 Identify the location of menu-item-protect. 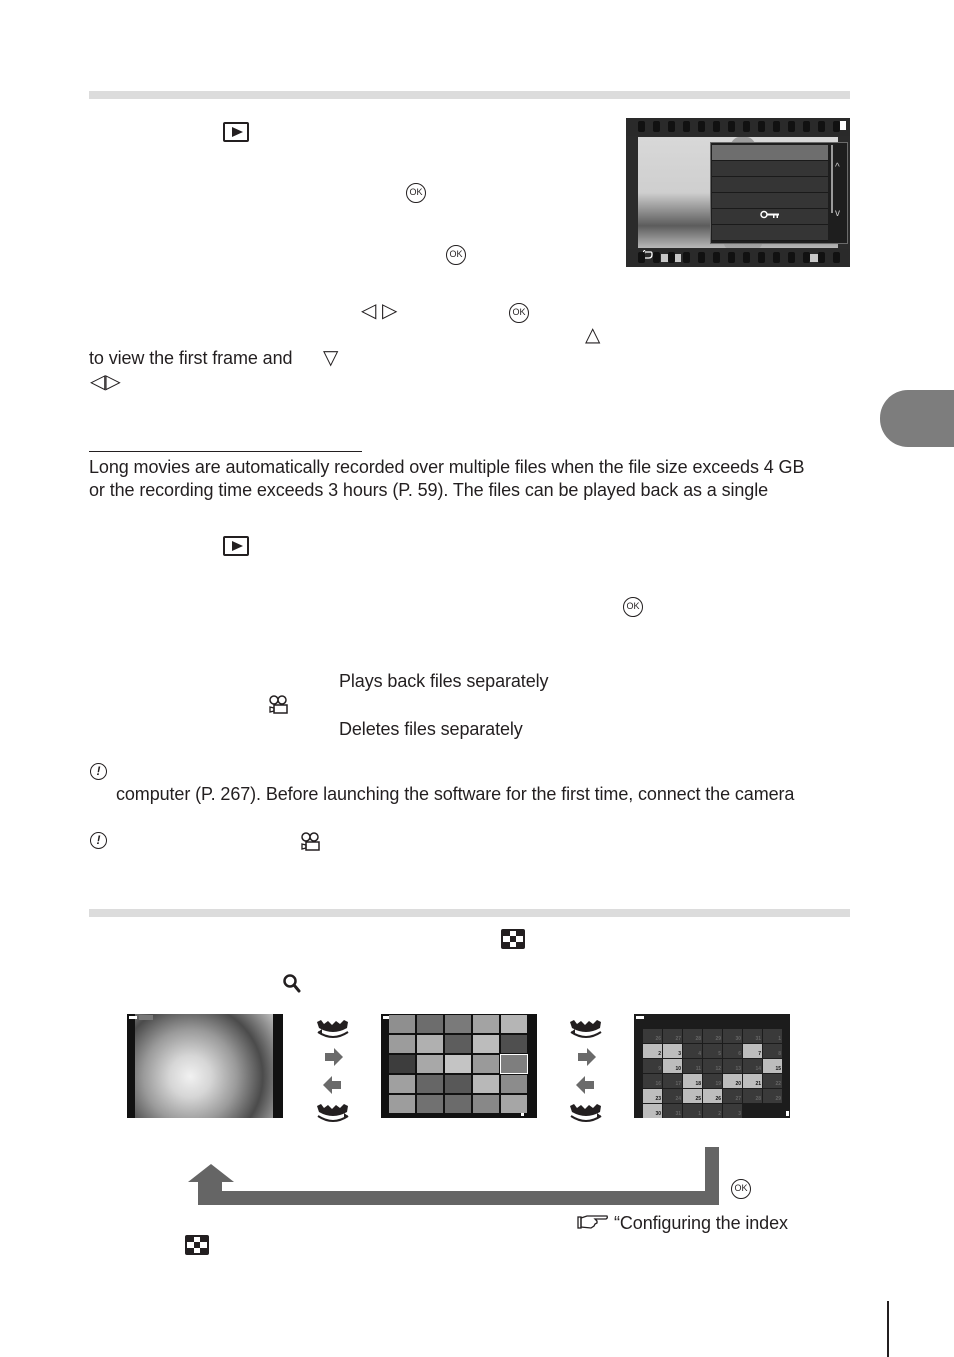
(770, 217).